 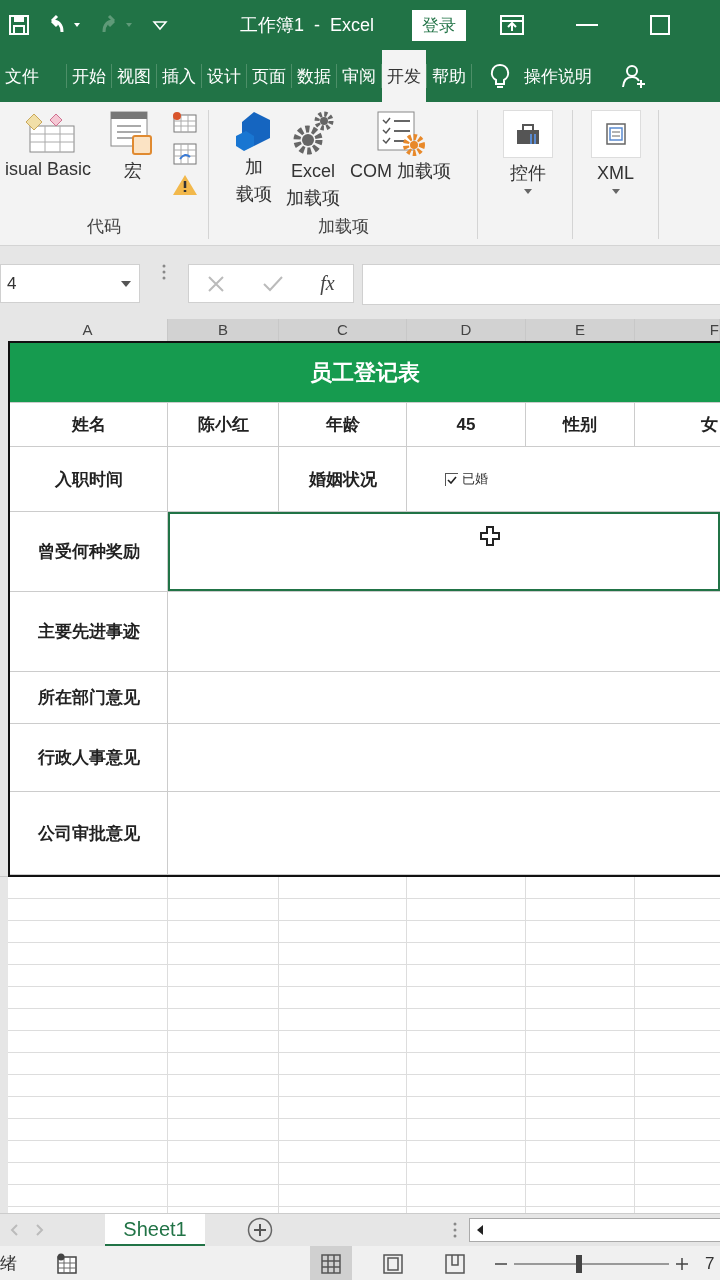 I want to click on ribbon-tab: 开发, so click(x=404, y=76).